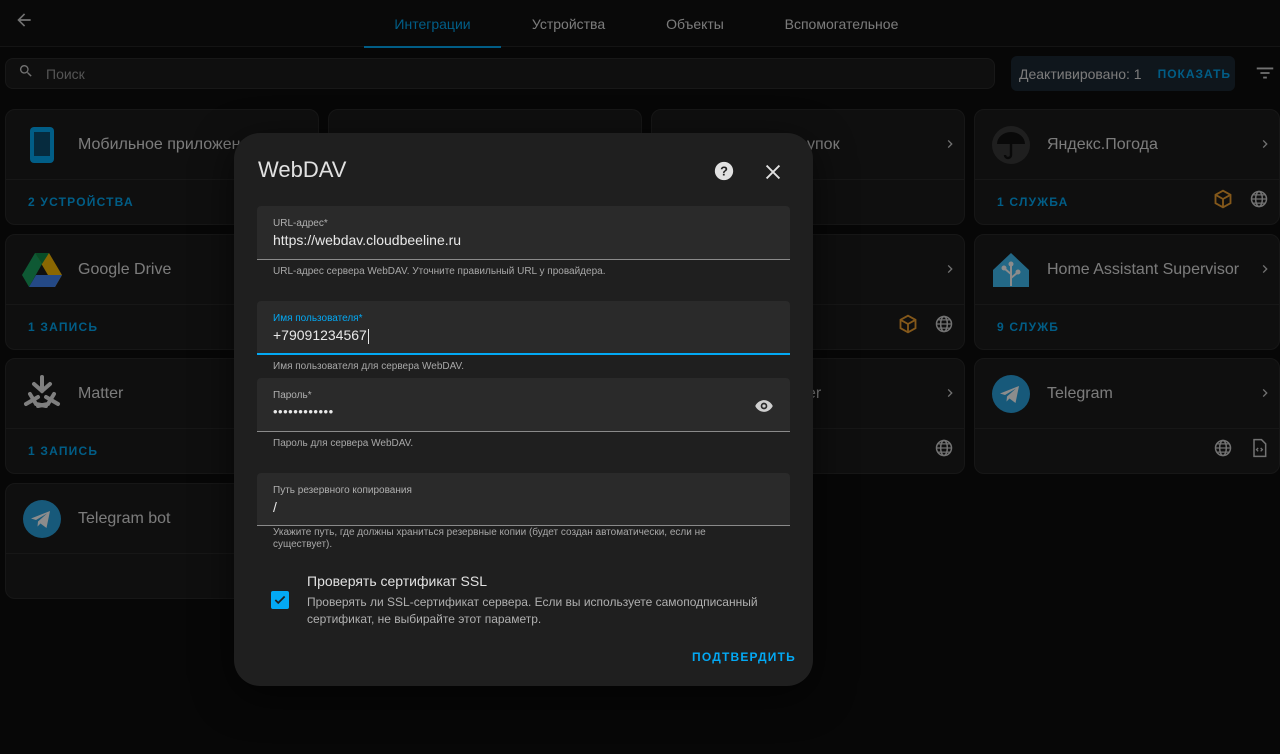 This screenshot has width=1280, height=754. What do you see at coordinates (318, 318) in the screenshot?
I see `username-field-label: Имя пользователя*` at bounding box center [318, 318].